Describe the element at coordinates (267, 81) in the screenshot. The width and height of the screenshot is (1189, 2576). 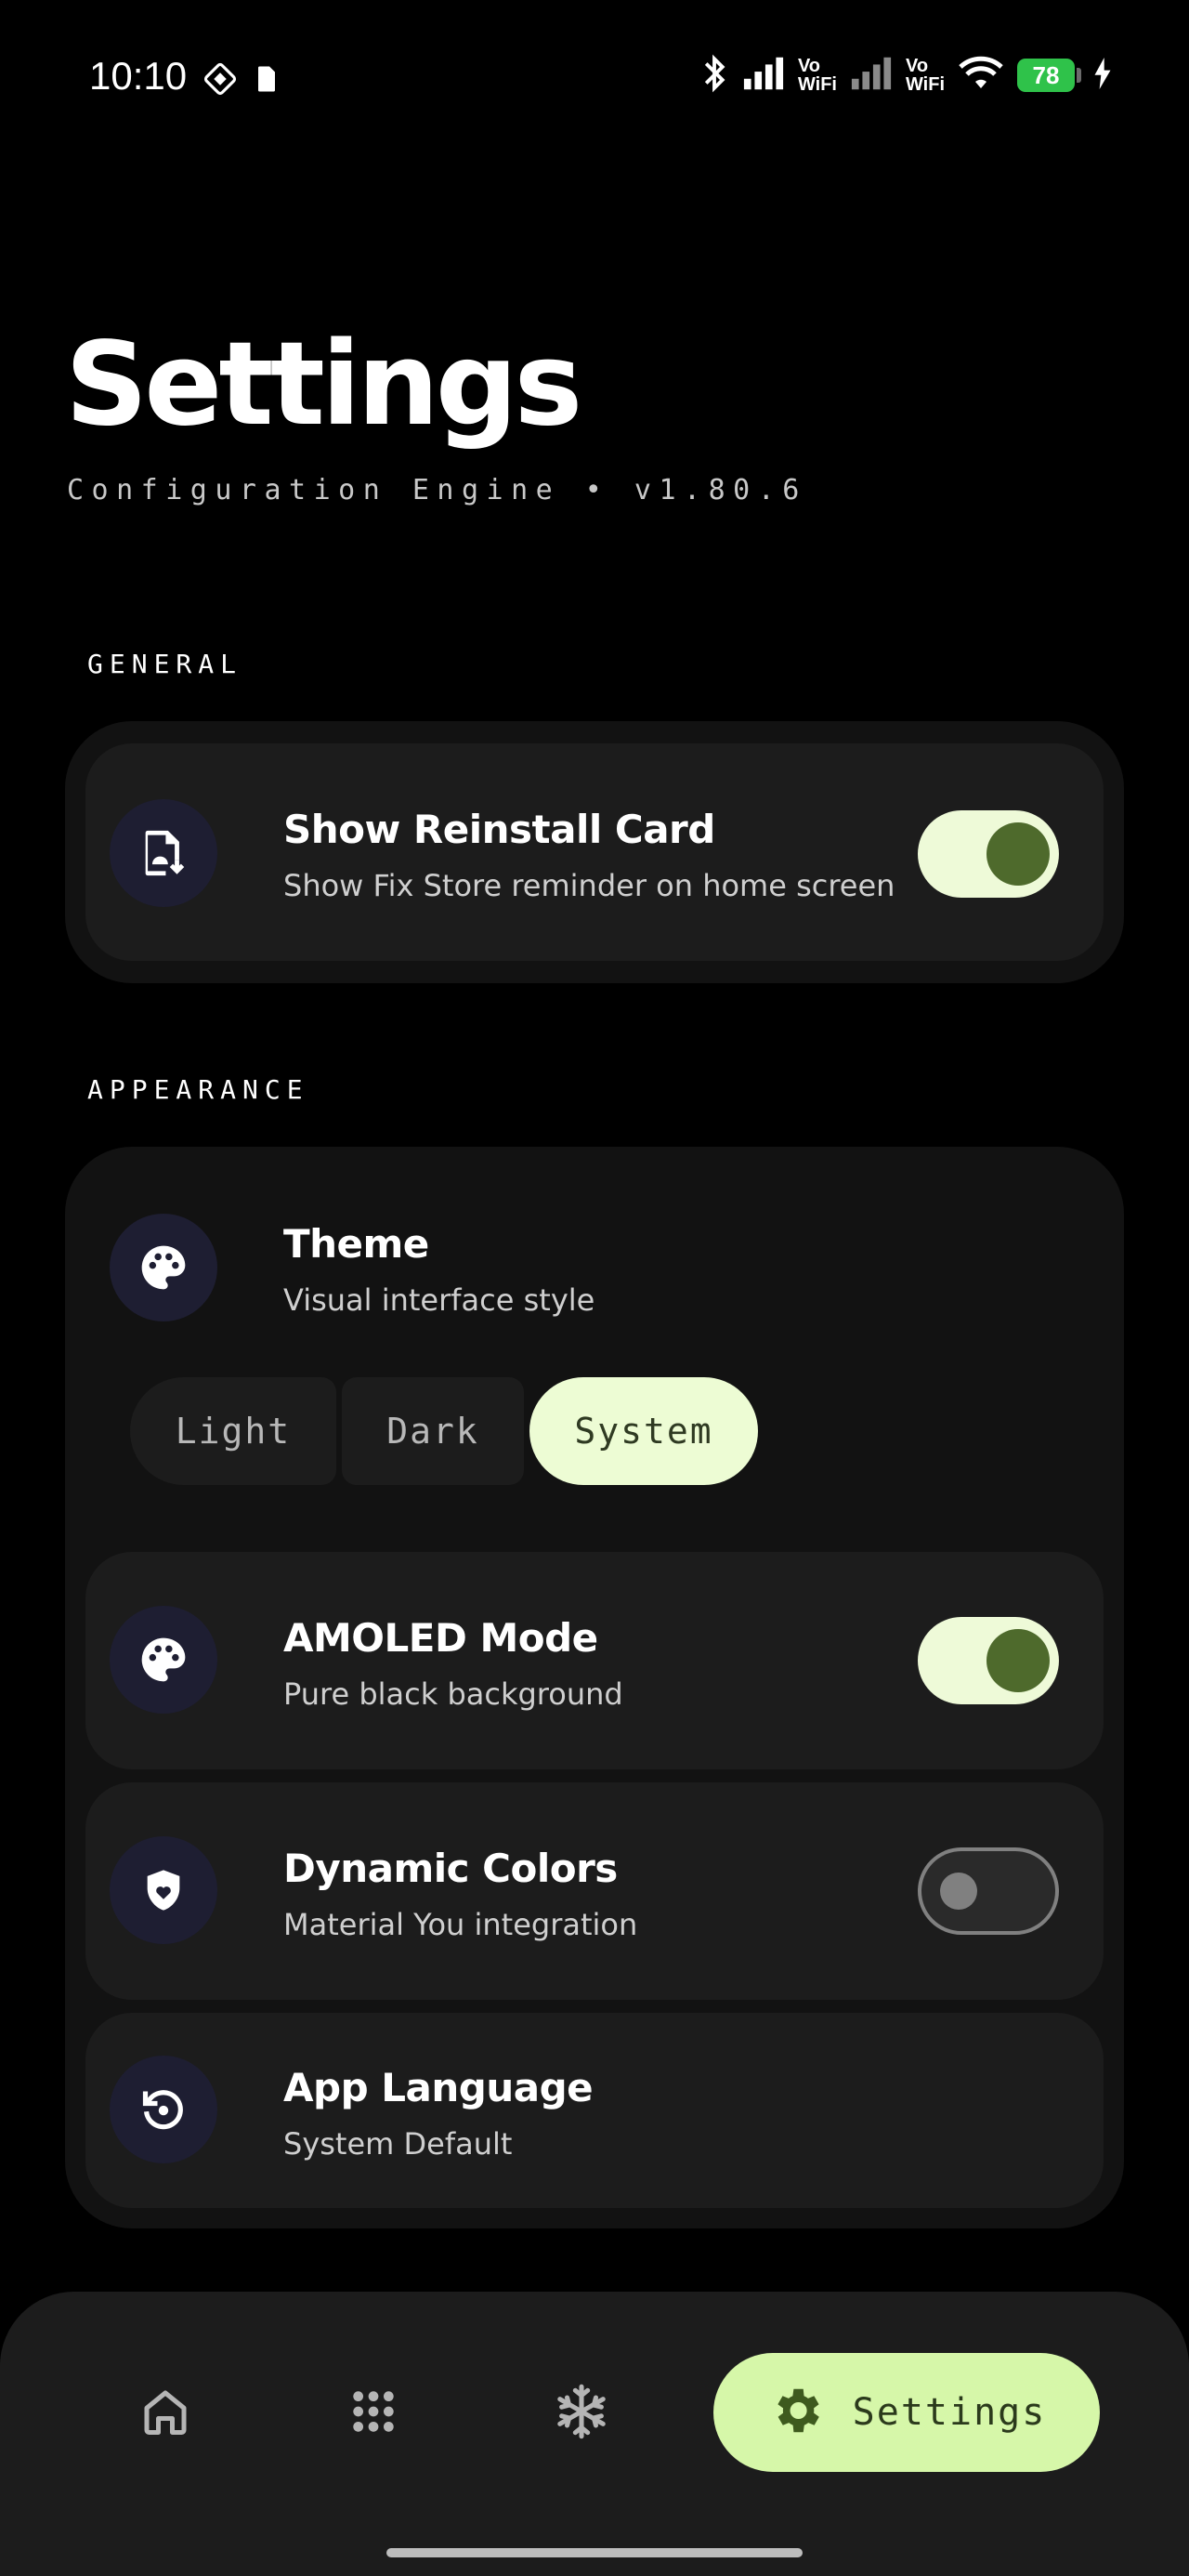
I see `sim-icon` at that location.